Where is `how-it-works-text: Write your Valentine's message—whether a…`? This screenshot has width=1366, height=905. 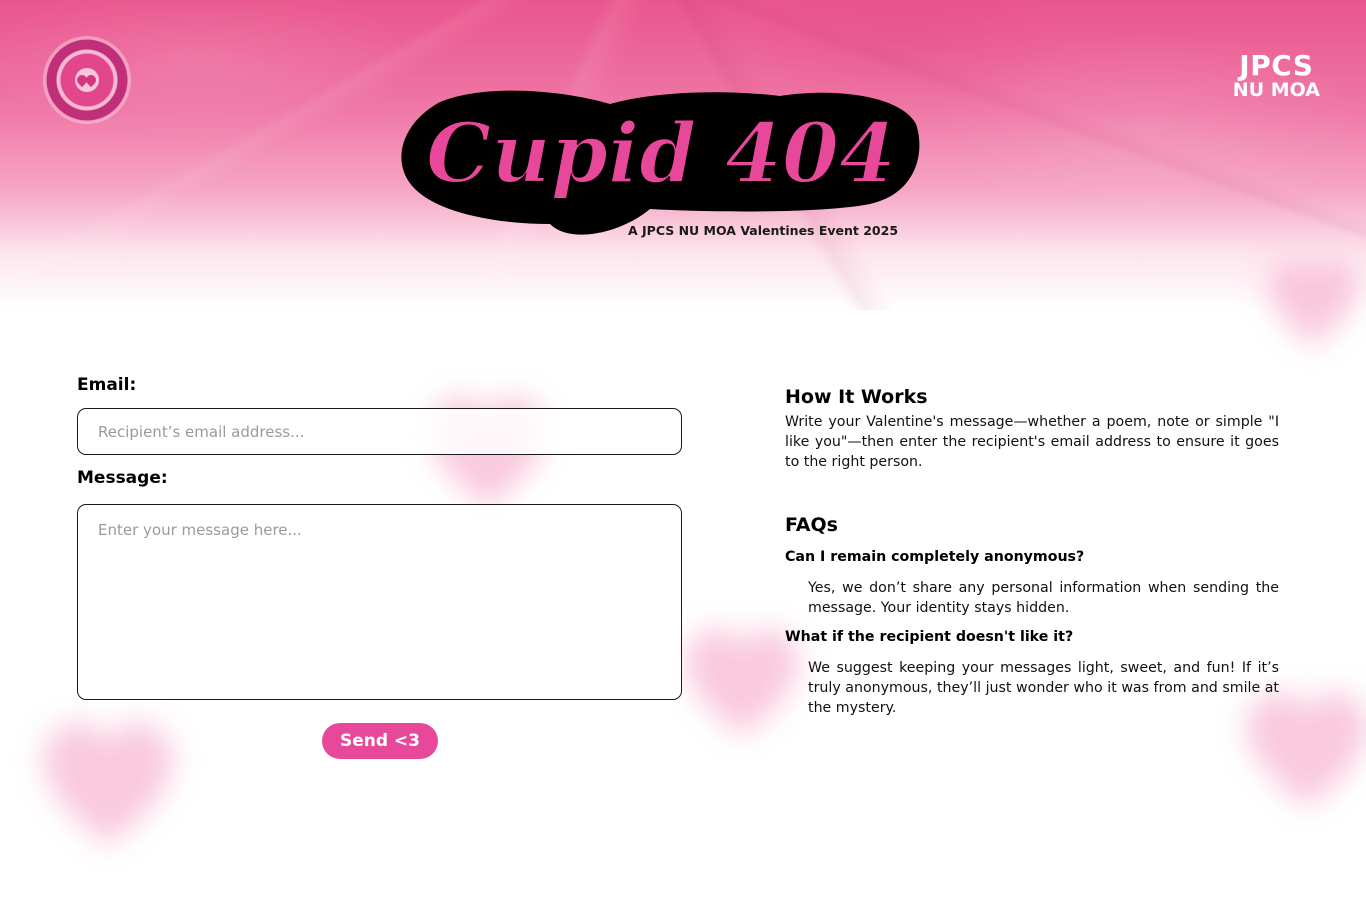 how-it-works-text: Write your Valentine's message—whether a… is located at coordinates (1032, 442).